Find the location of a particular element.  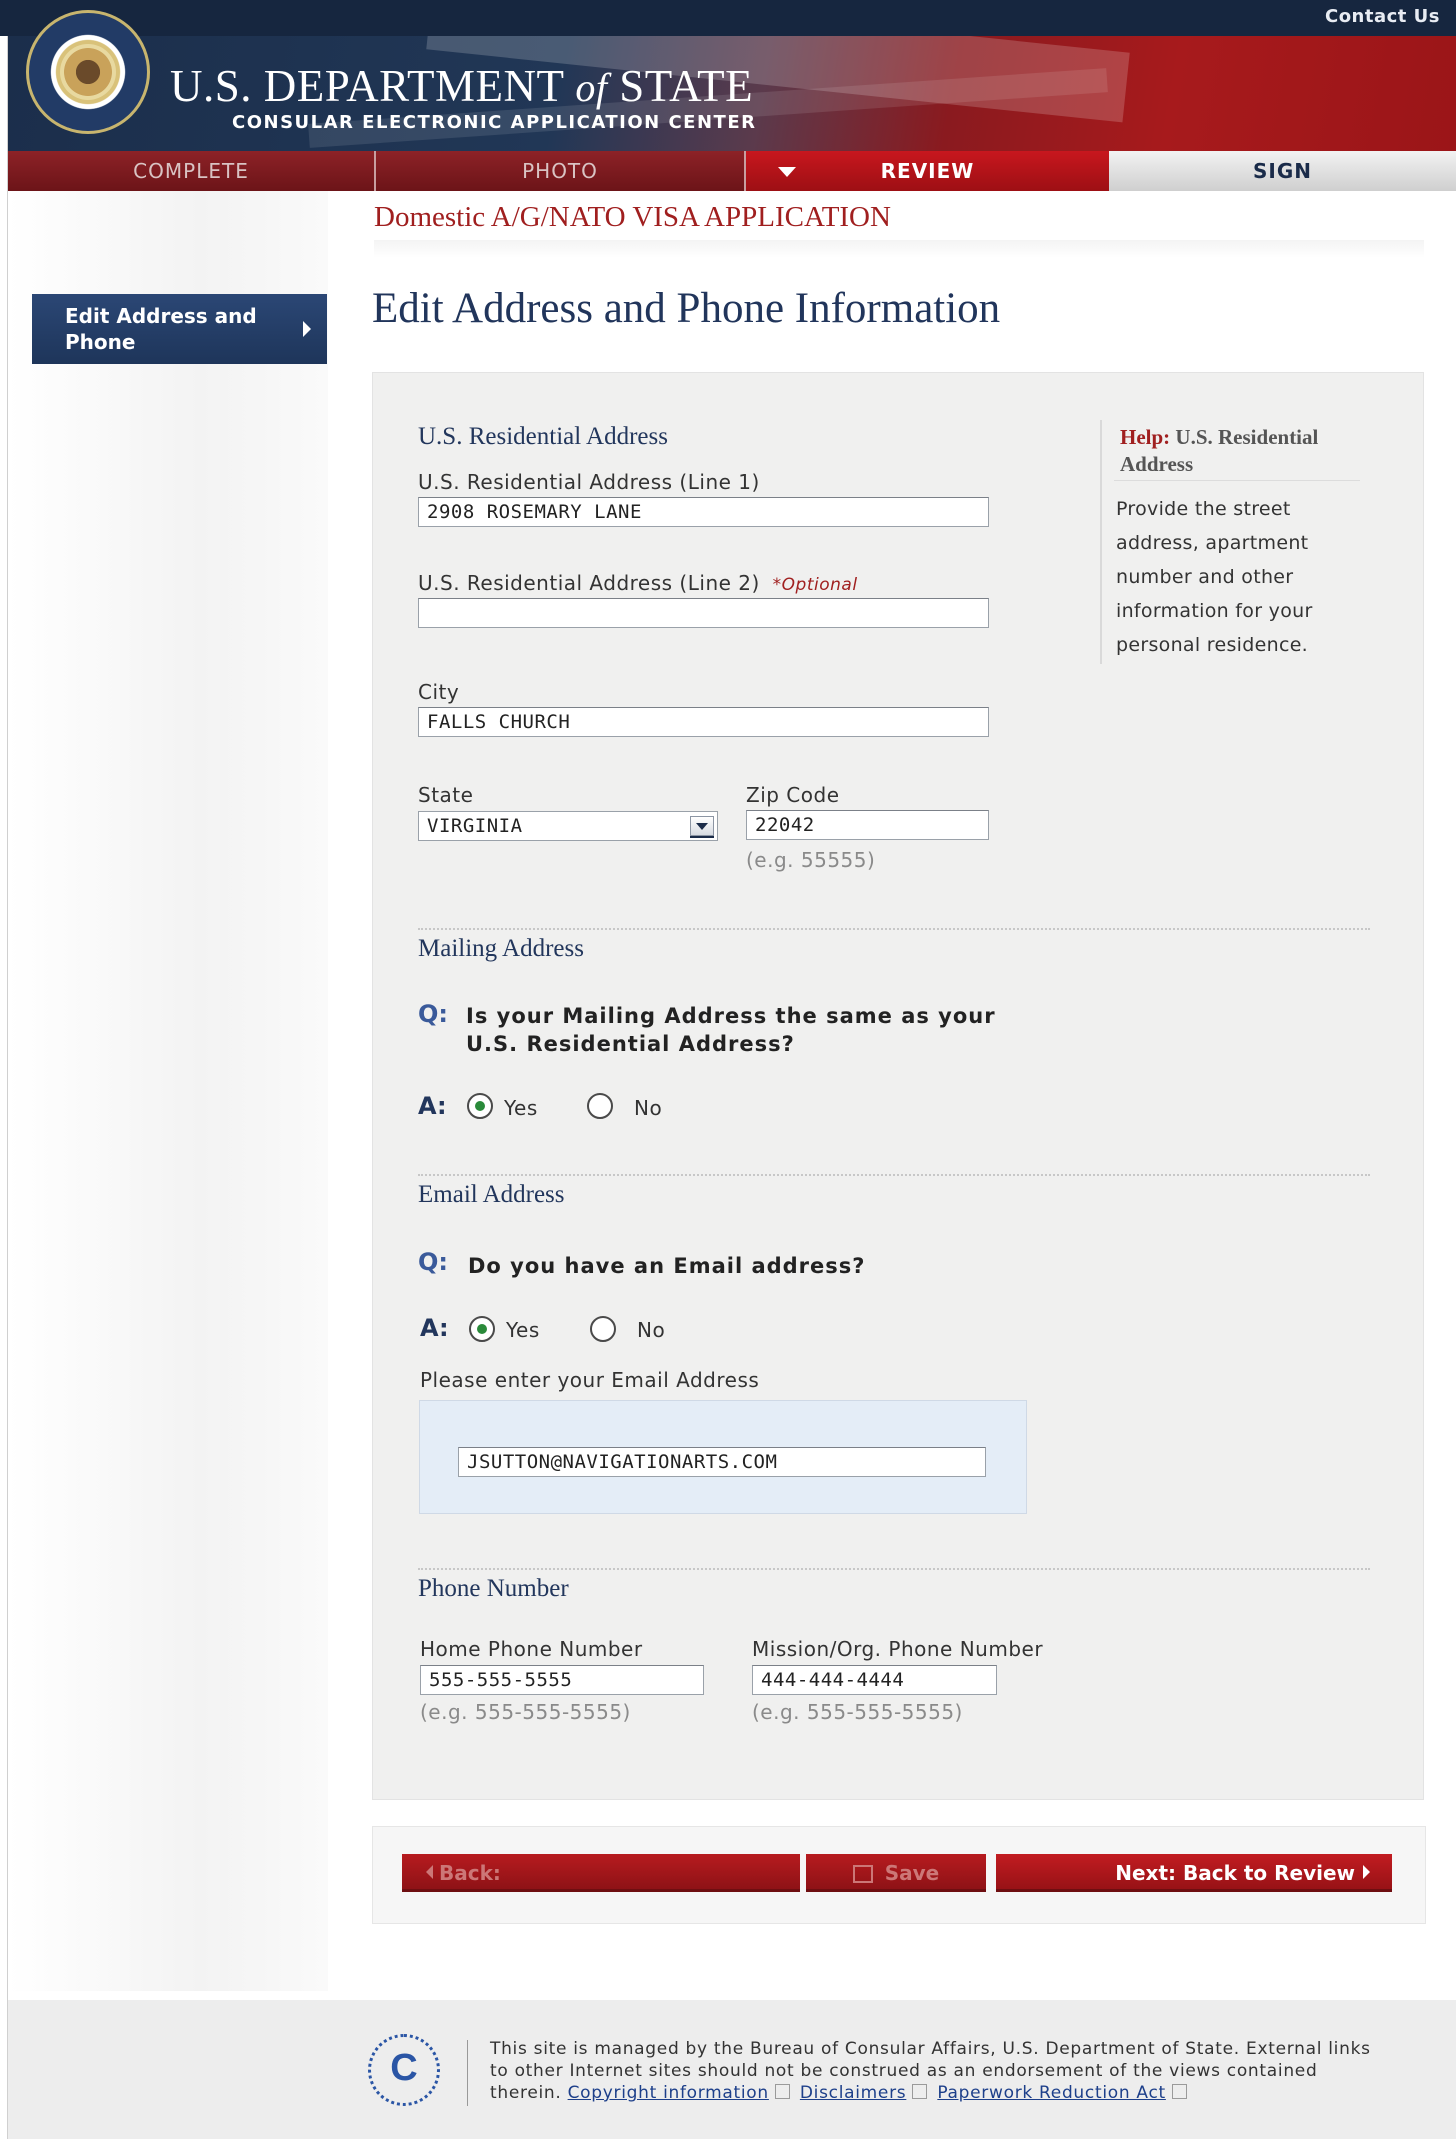

help-prefix: Help: is located at coordinates (1145, 437).